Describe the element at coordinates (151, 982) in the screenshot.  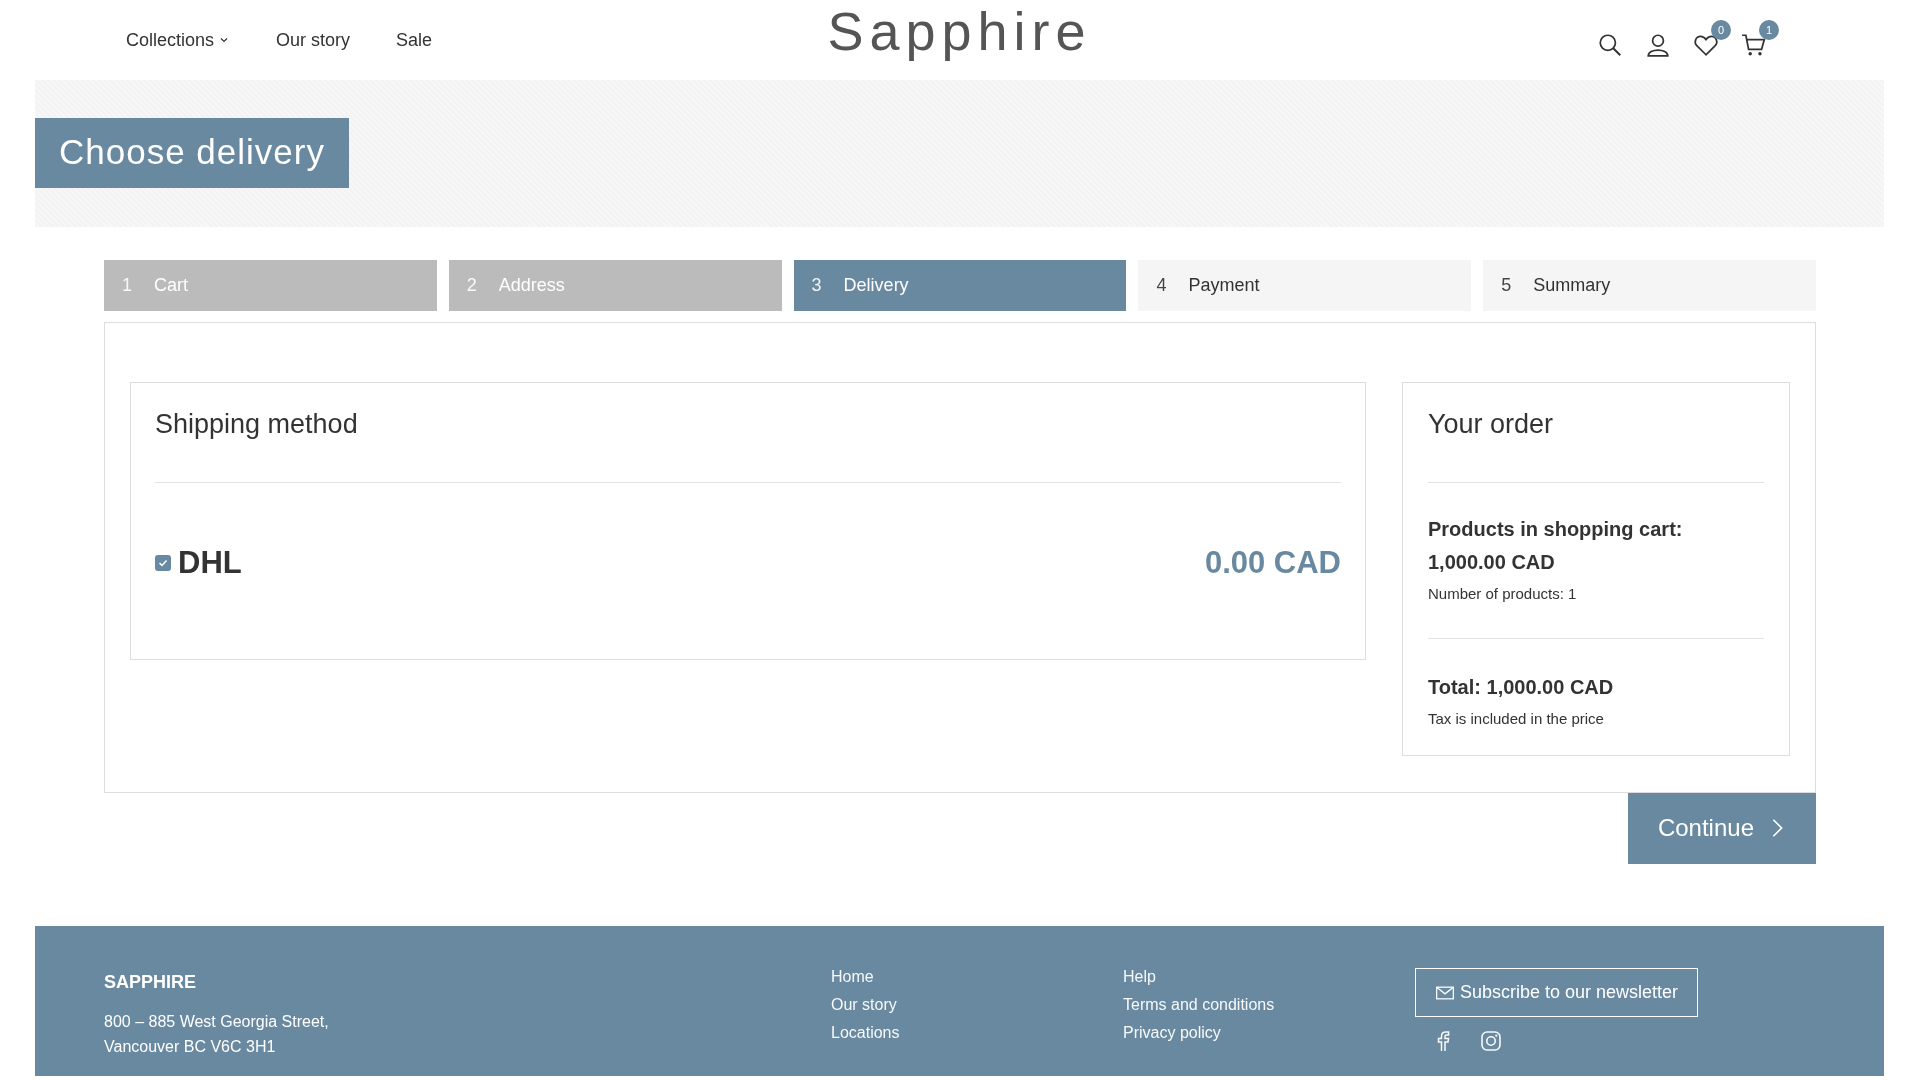
I see `footer-brand: SAPPHIRE` at that location.